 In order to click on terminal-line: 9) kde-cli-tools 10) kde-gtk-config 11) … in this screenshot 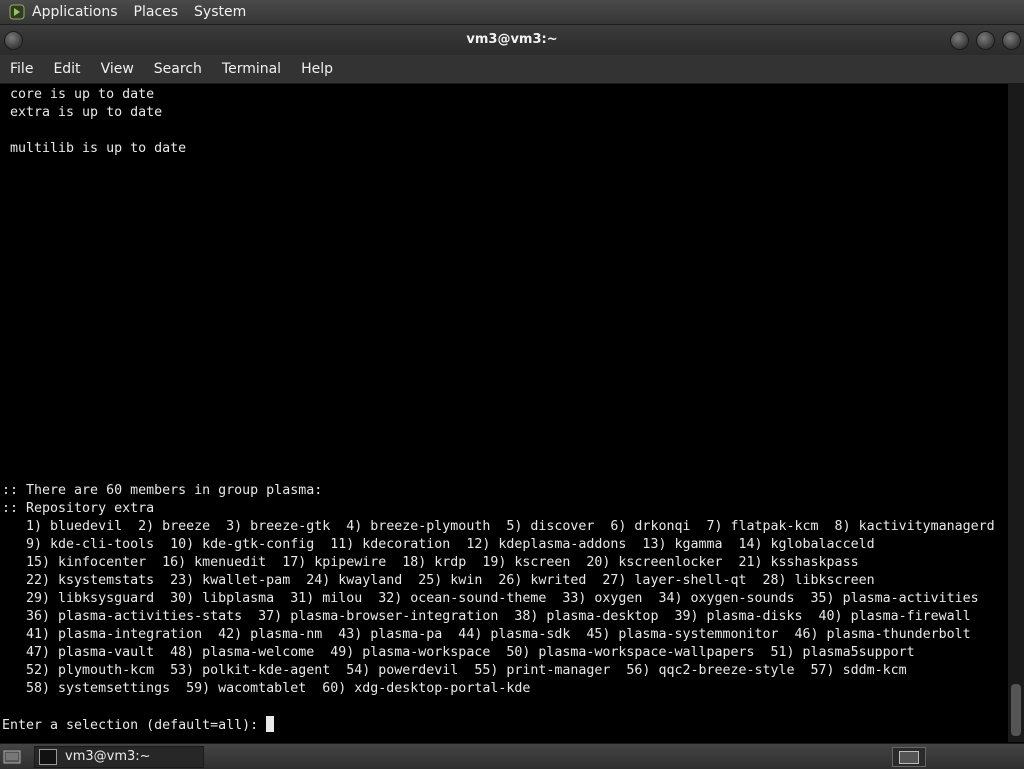, I will do `click(438, 544)`.